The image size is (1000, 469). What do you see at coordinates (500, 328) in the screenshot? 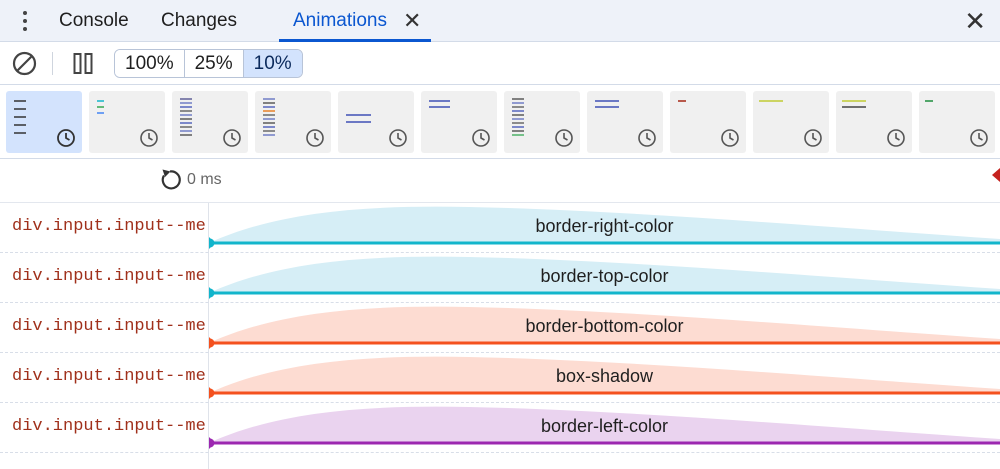
I see `animation-row: div.input.input--me border-bottom-color` at bounding box center [500, 328].